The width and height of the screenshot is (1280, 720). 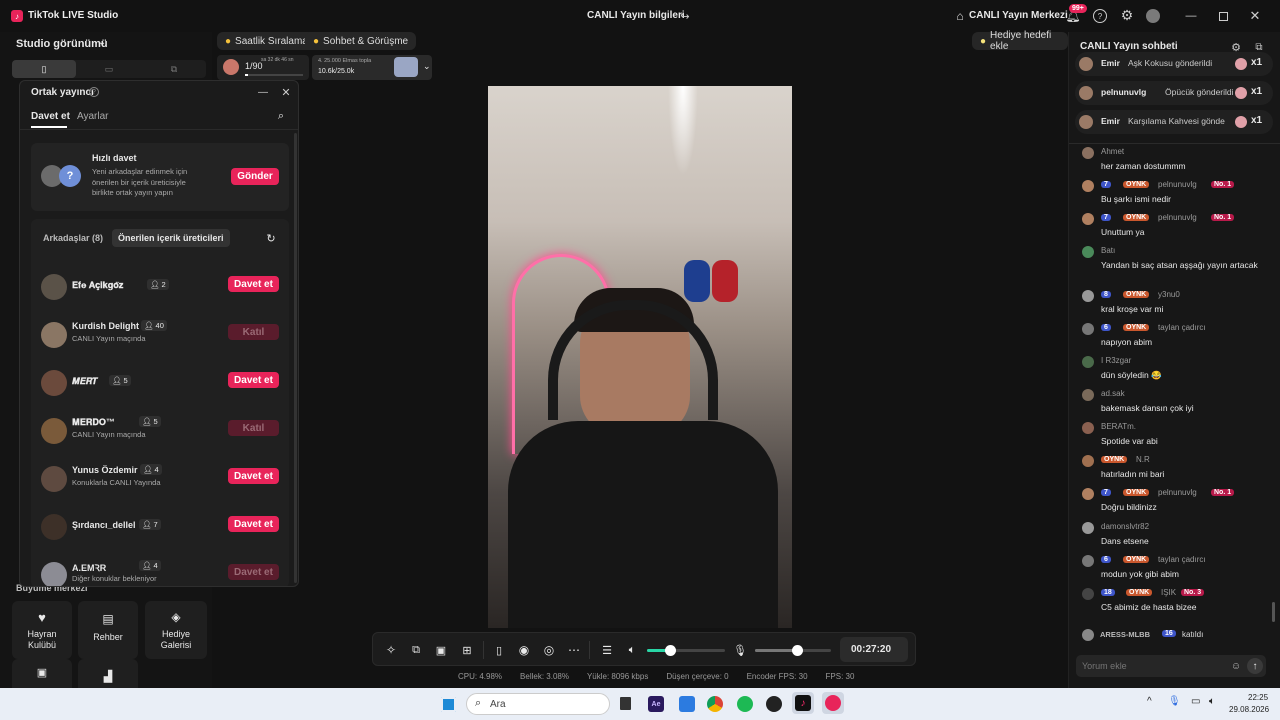 I want to click on clock-date: 29.08.2026, so click(x=1249, y=709).